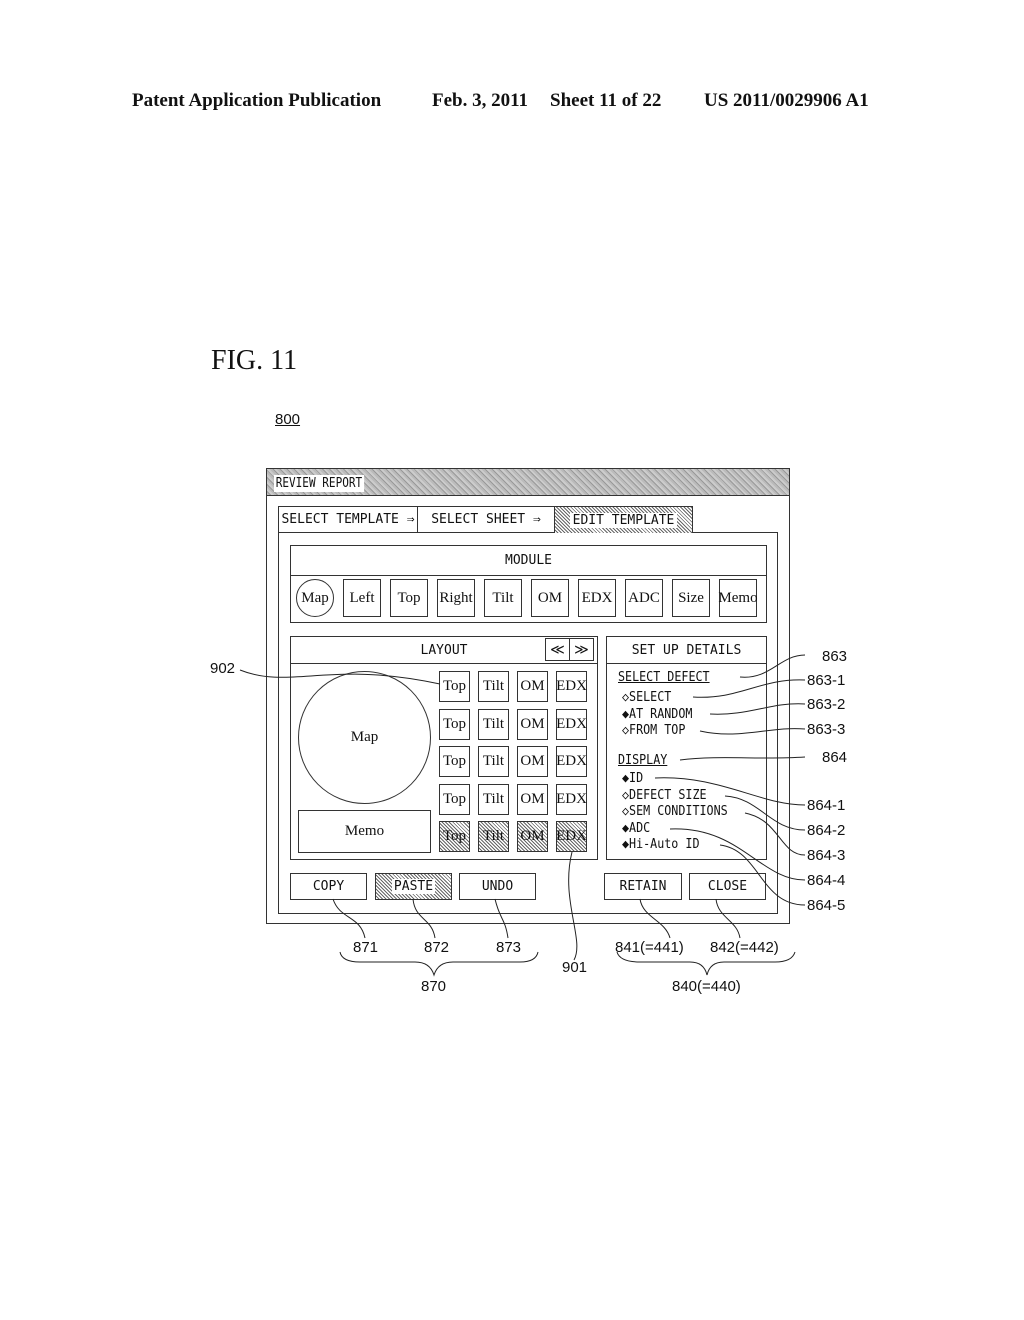 The image size is (1024, 1320). Describe the element at coordinates (826, 830) in the screenshot. I see `ref-864-2: 864-2` at that location.